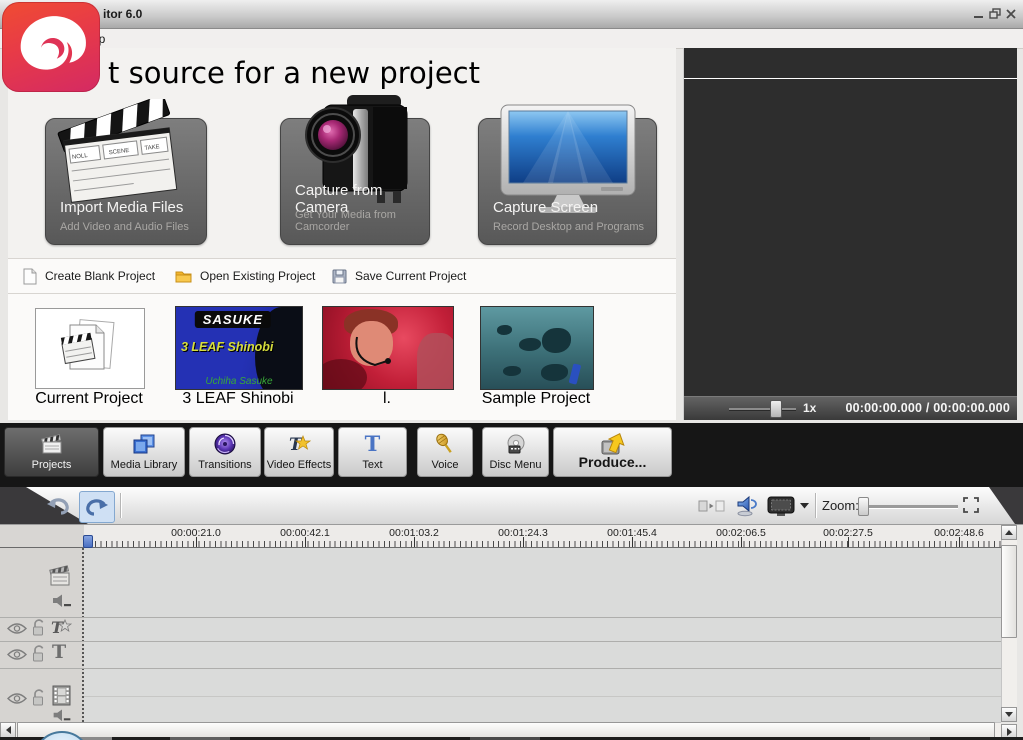 The image size is (1023, 740). Describe the element at coordinates (59, 575) in the screenshot. I see `video-track-icon` at that location.